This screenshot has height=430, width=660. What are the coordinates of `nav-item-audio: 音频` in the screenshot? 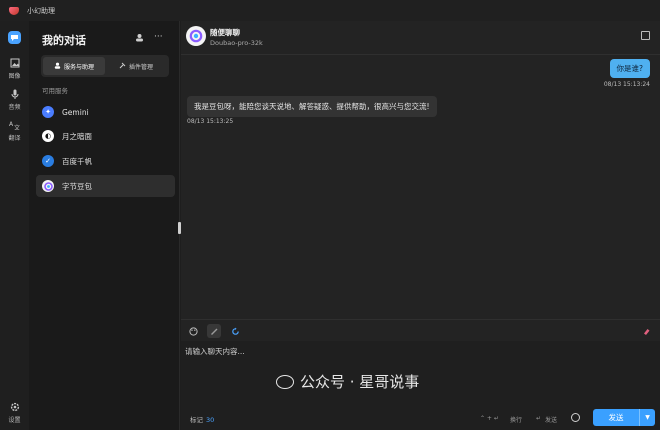 It's located at (14, 99).